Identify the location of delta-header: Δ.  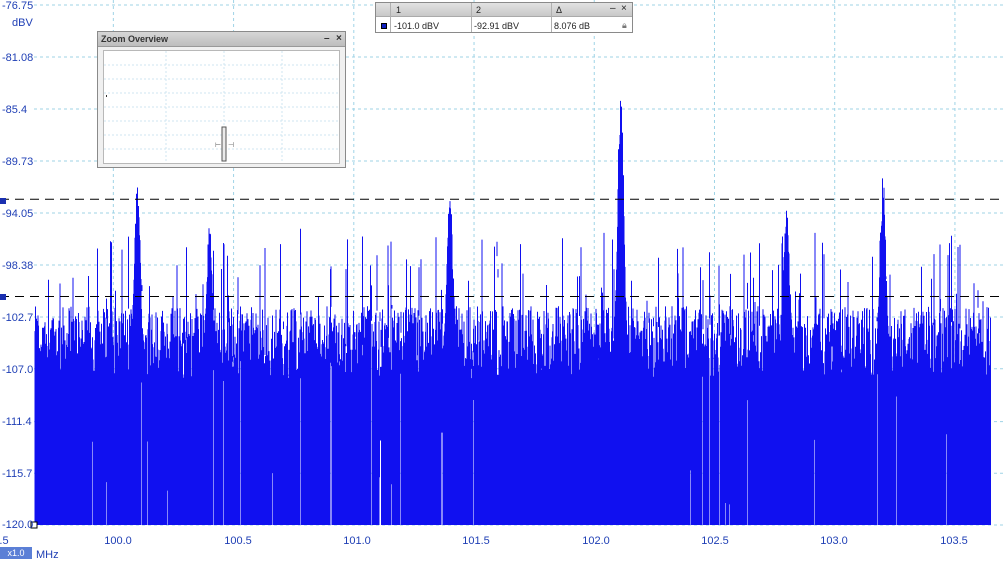
(559, 10).